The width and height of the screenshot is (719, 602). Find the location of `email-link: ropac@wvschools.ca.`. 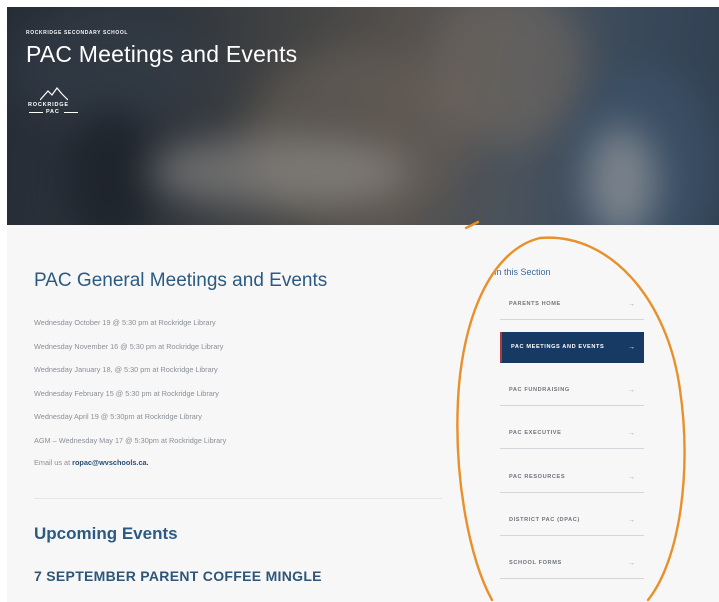

email-link: ropac@wvschools.ca. is located at coordinates (110, 462).